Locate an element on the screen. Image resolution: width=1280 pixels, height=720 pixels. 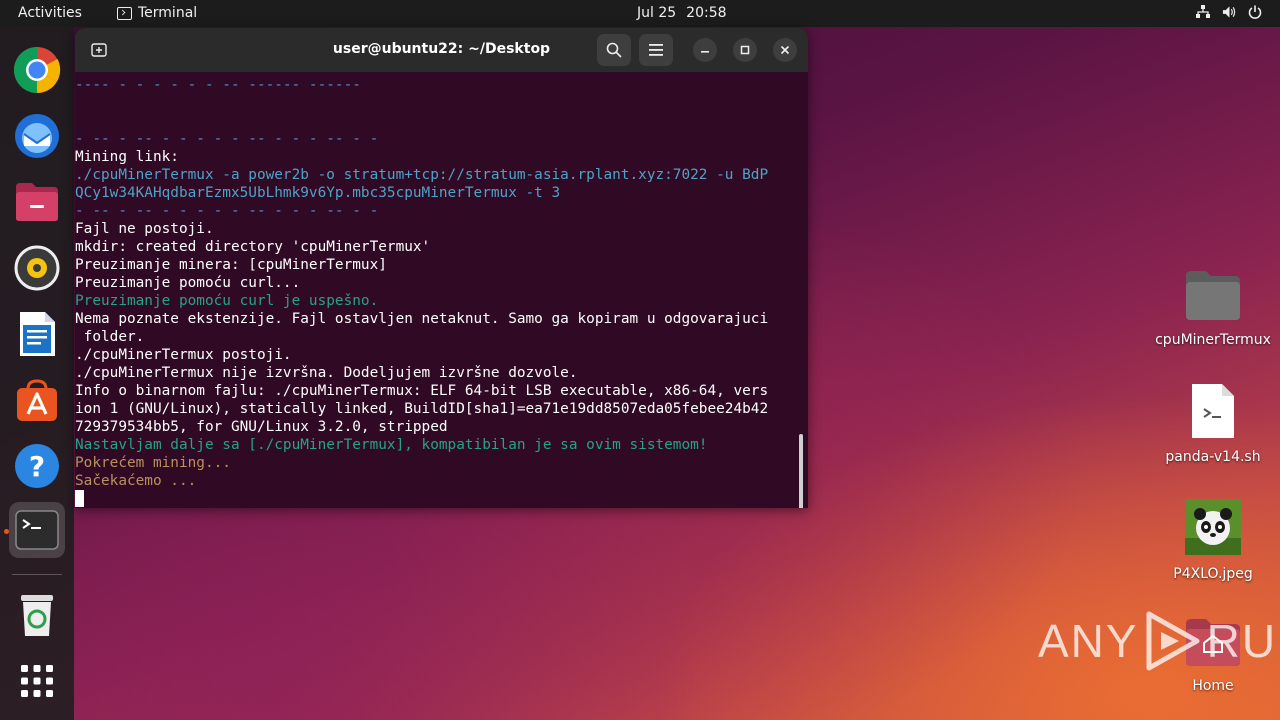
maximize-button is located at coordinates (745, 50).